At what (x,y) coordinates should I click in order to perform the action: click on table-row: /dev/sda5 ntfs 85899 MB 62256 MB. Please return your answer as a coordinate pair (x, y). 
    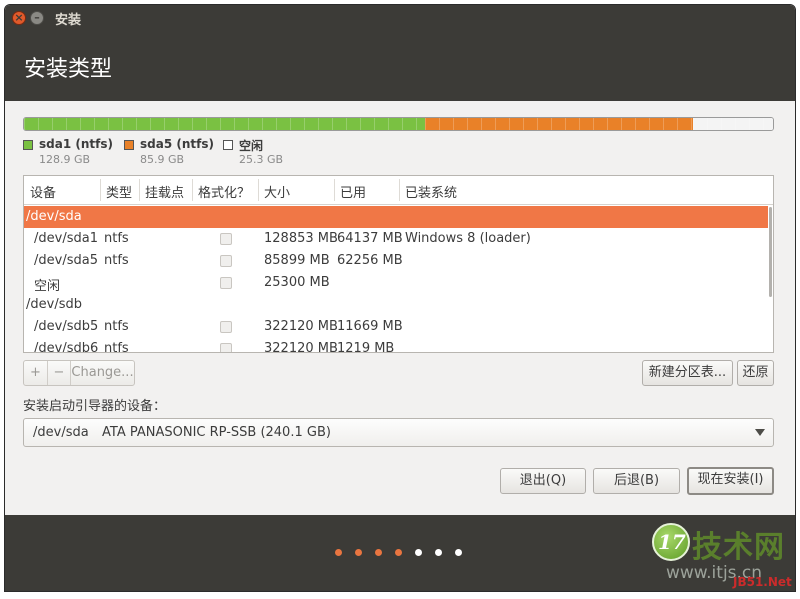
    Looking at the image, I should click on (397, 261).